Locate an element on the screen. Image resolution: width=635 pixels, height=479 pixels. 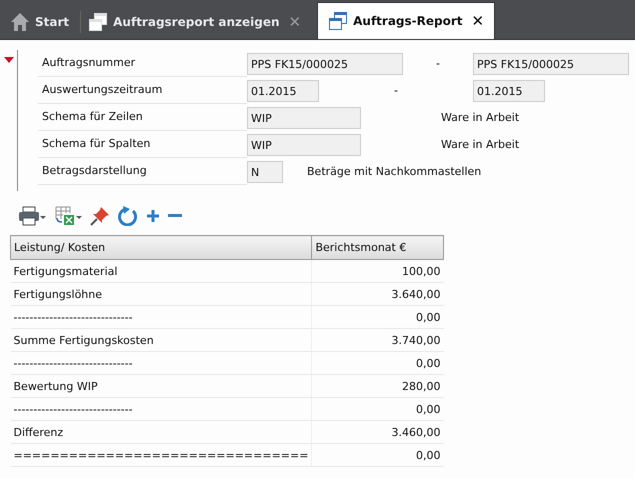
table-cell: Summe Fertigungskosten is located at coordinates (161, 340).